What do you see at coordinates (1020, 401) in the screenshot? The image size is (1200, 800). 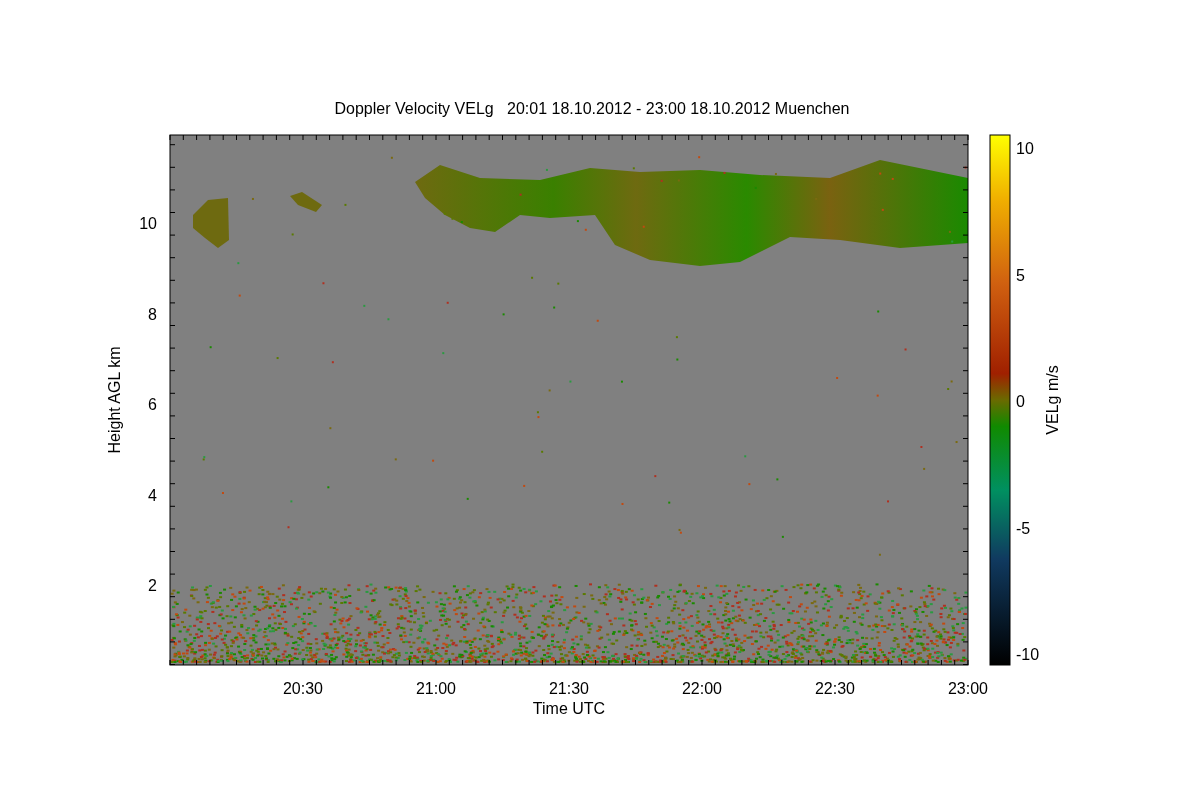 I see `colorbar-tick-label: 0` at bounding box center [1020, 401].